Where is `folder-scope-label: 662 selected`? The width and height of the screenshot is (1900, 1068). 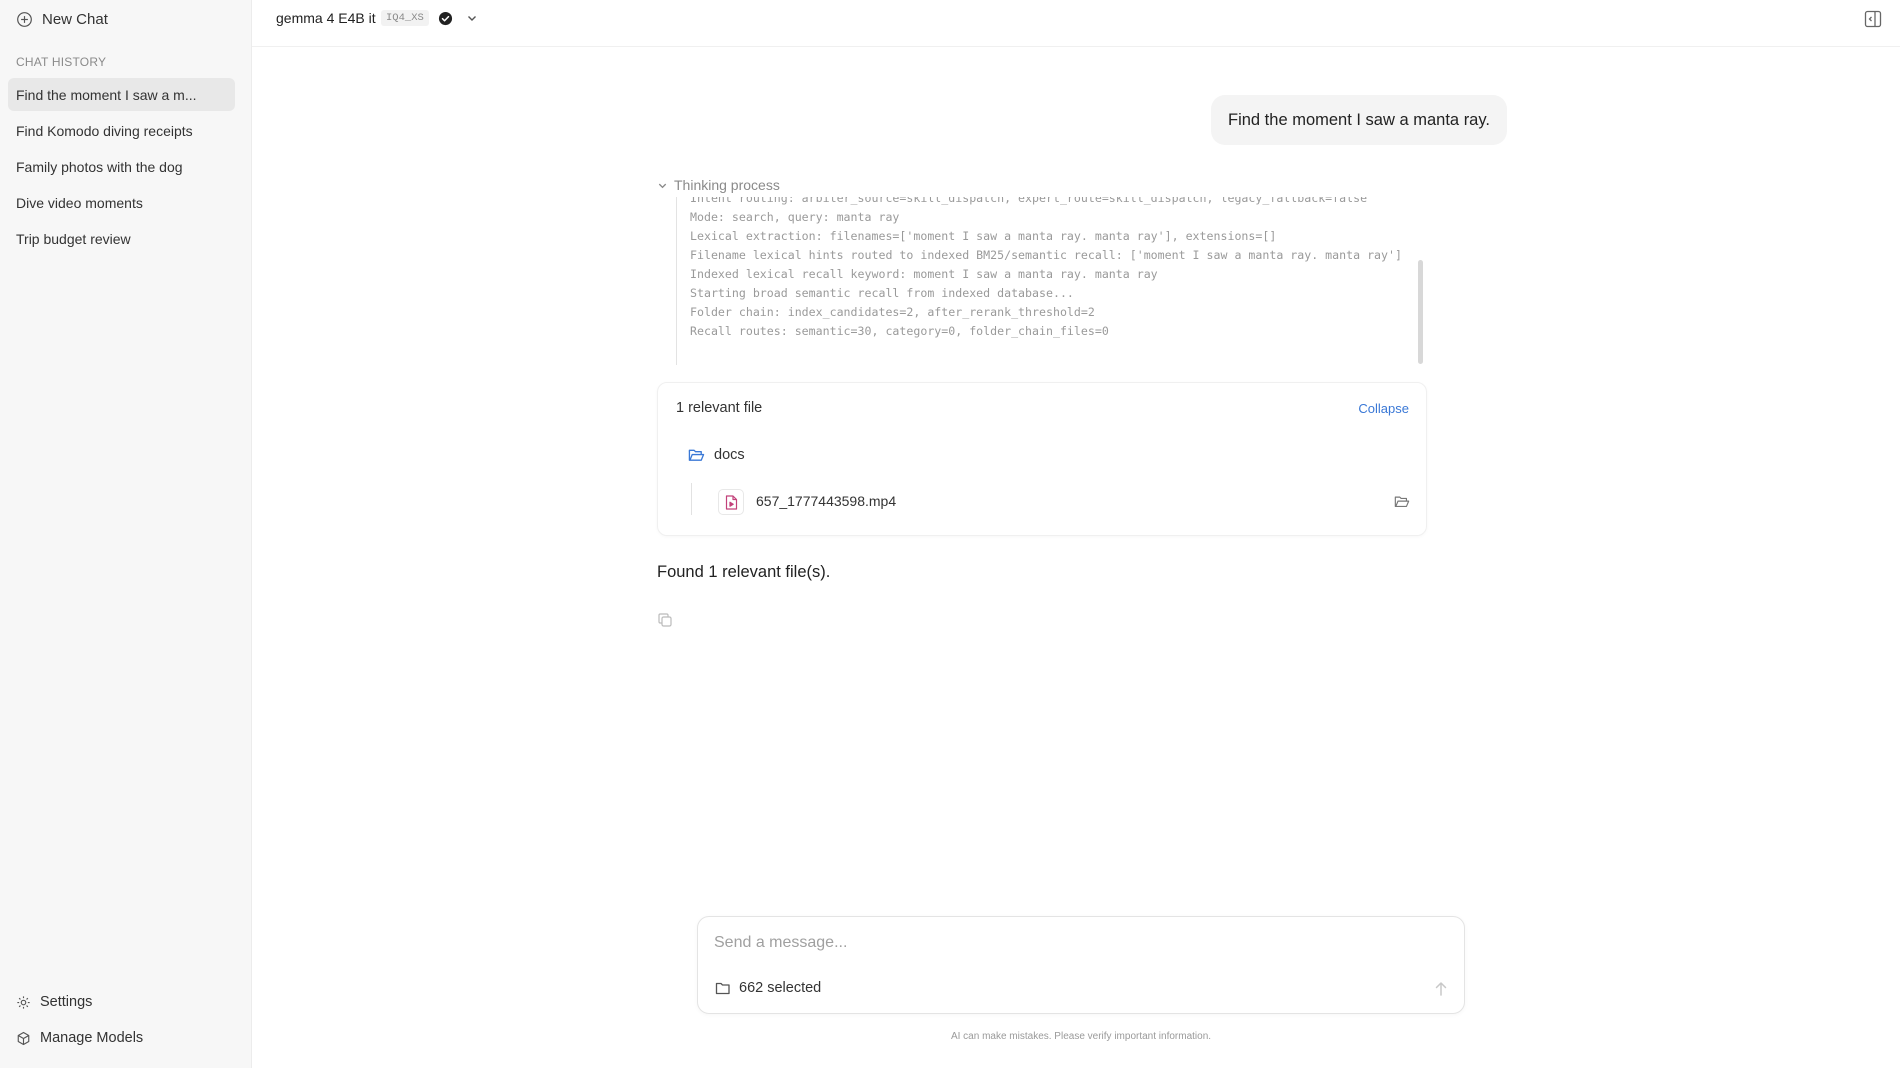 folder-scope-label: 662 selected is located at coordinates (780, 988).